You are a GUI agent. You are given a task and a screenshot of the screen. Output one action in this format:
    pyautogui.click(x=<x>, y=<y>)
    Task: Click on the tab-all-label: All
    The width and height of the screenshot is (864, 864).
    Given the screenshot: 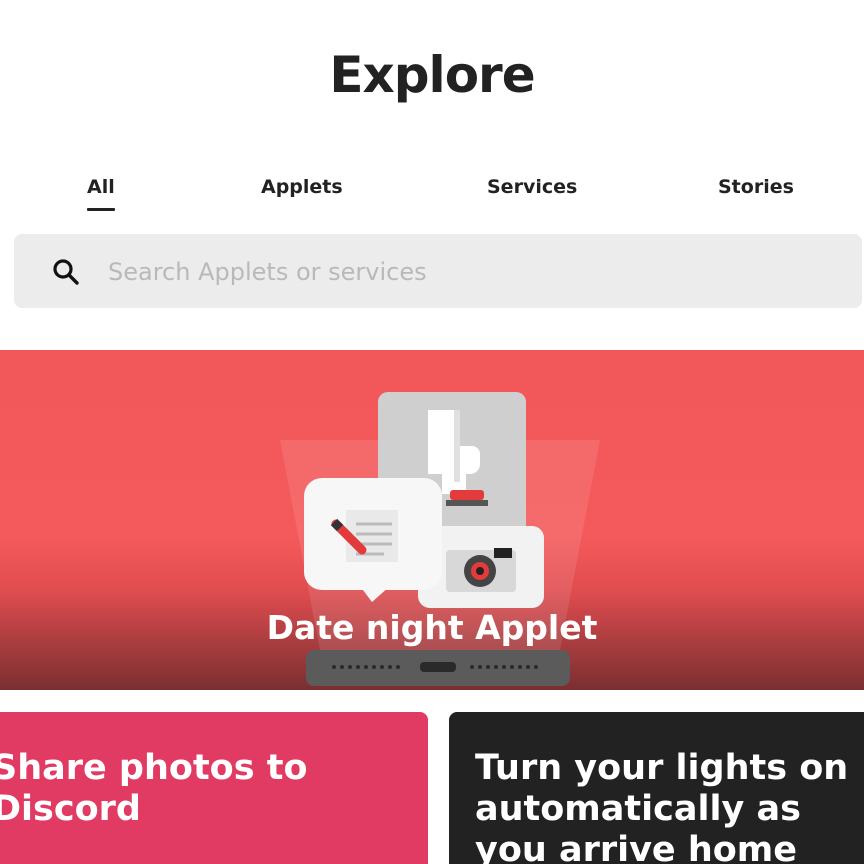 What is the action you would take?
    pyautogui.click(x=101, y=187)
    